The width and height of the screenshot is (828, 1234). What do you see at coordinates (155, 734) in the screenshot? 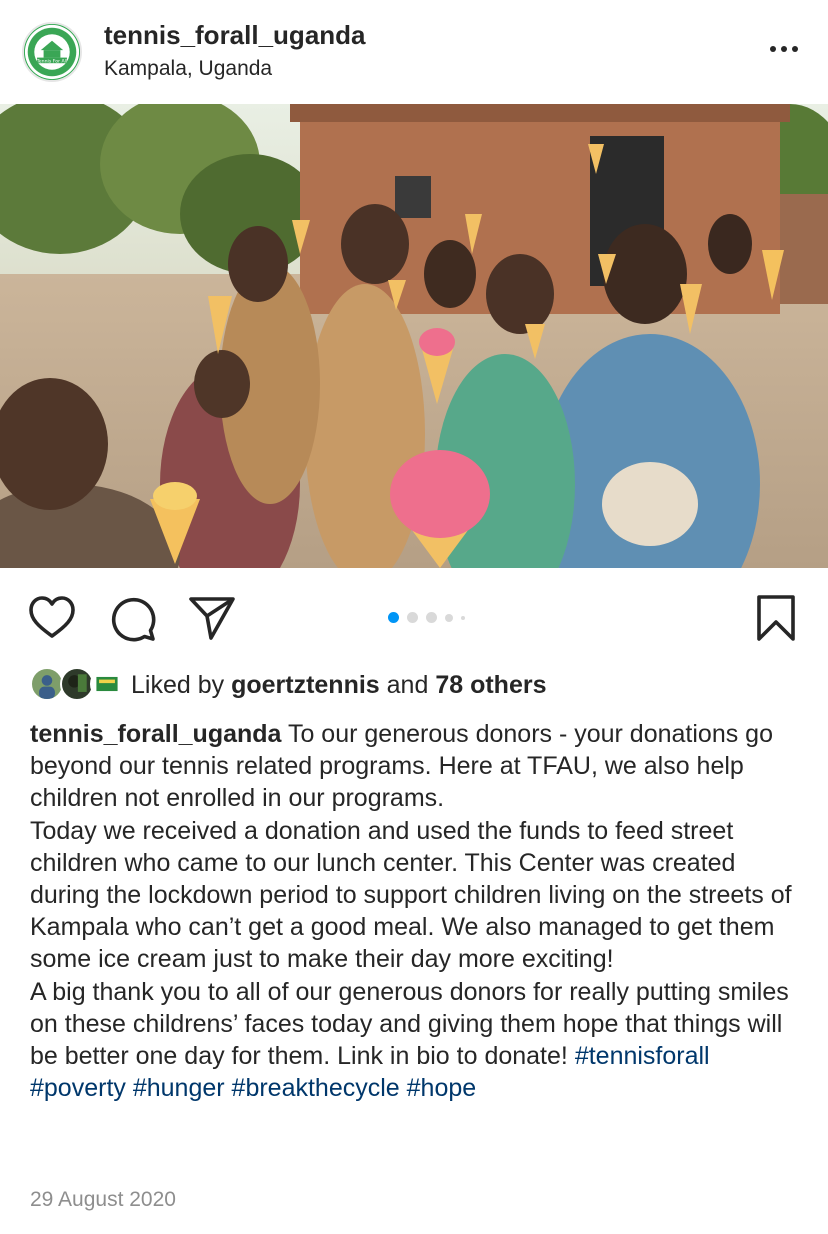
I see `caption-username: tennis_forall_uganda` at bounding box center [155, 734].